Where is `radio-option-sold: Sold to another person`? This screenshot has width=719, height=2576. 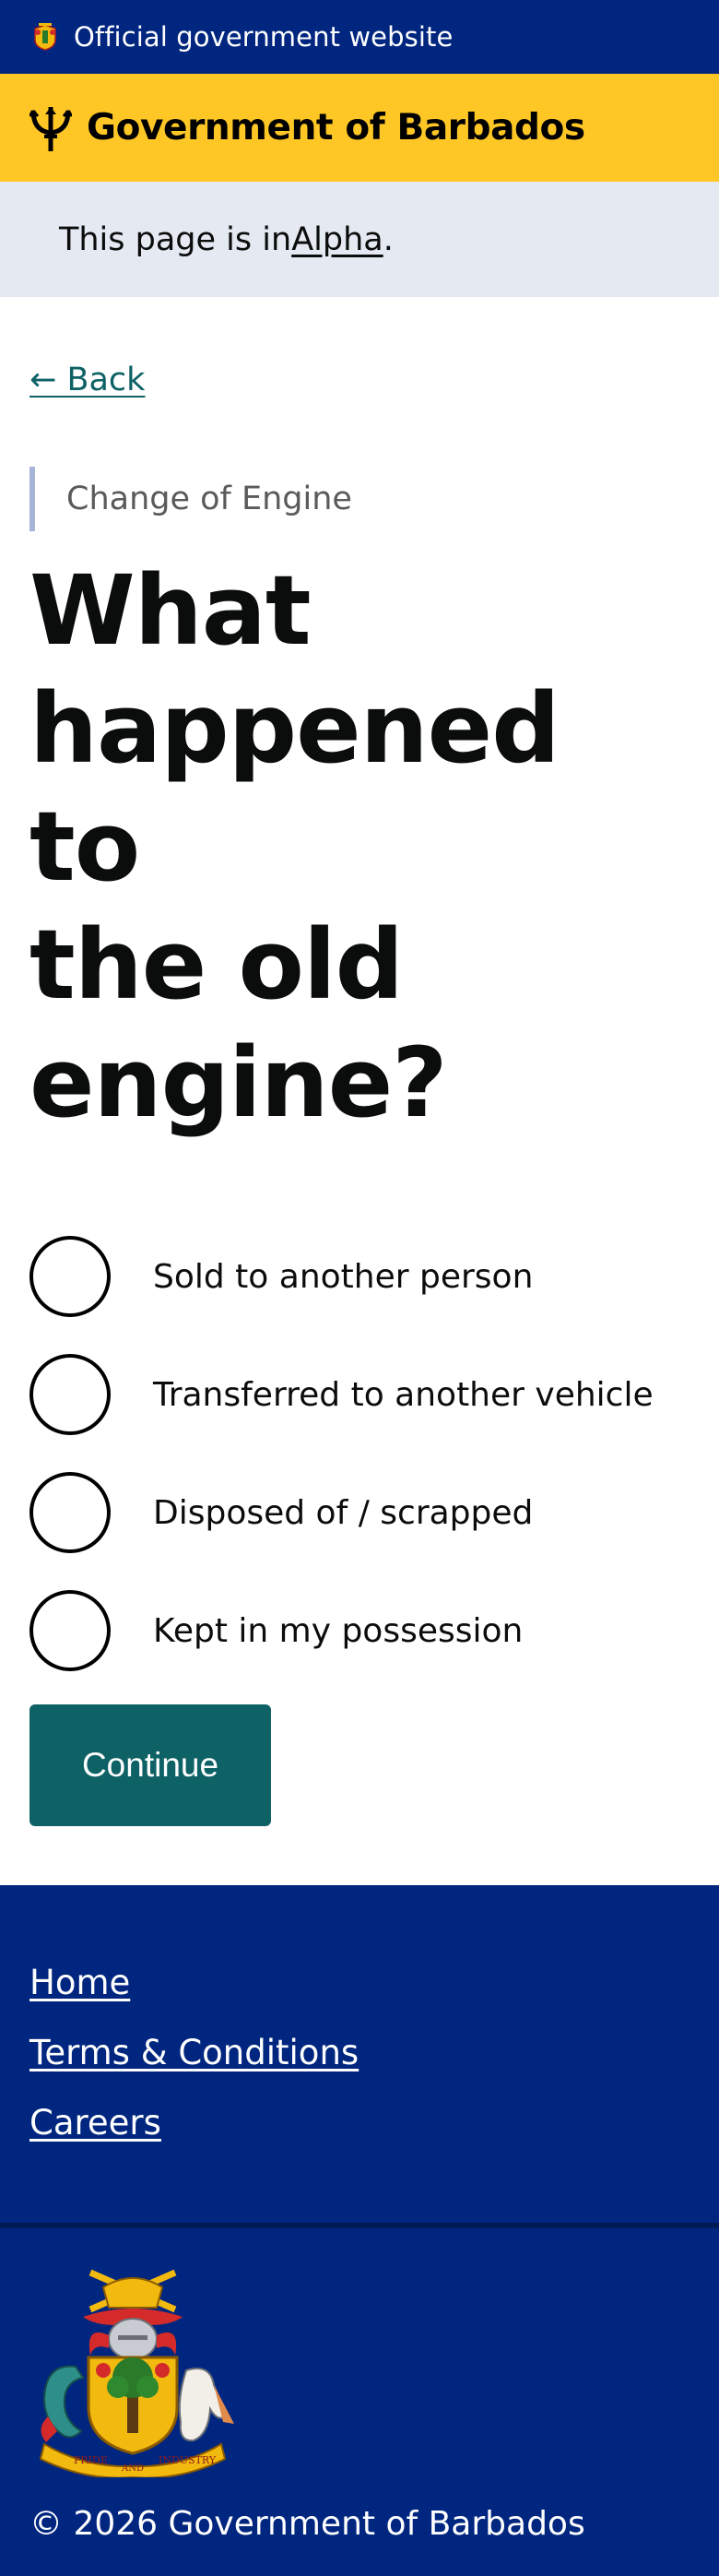
radio-option-sold: Sold to another person is located at coordinates (359, 1277).